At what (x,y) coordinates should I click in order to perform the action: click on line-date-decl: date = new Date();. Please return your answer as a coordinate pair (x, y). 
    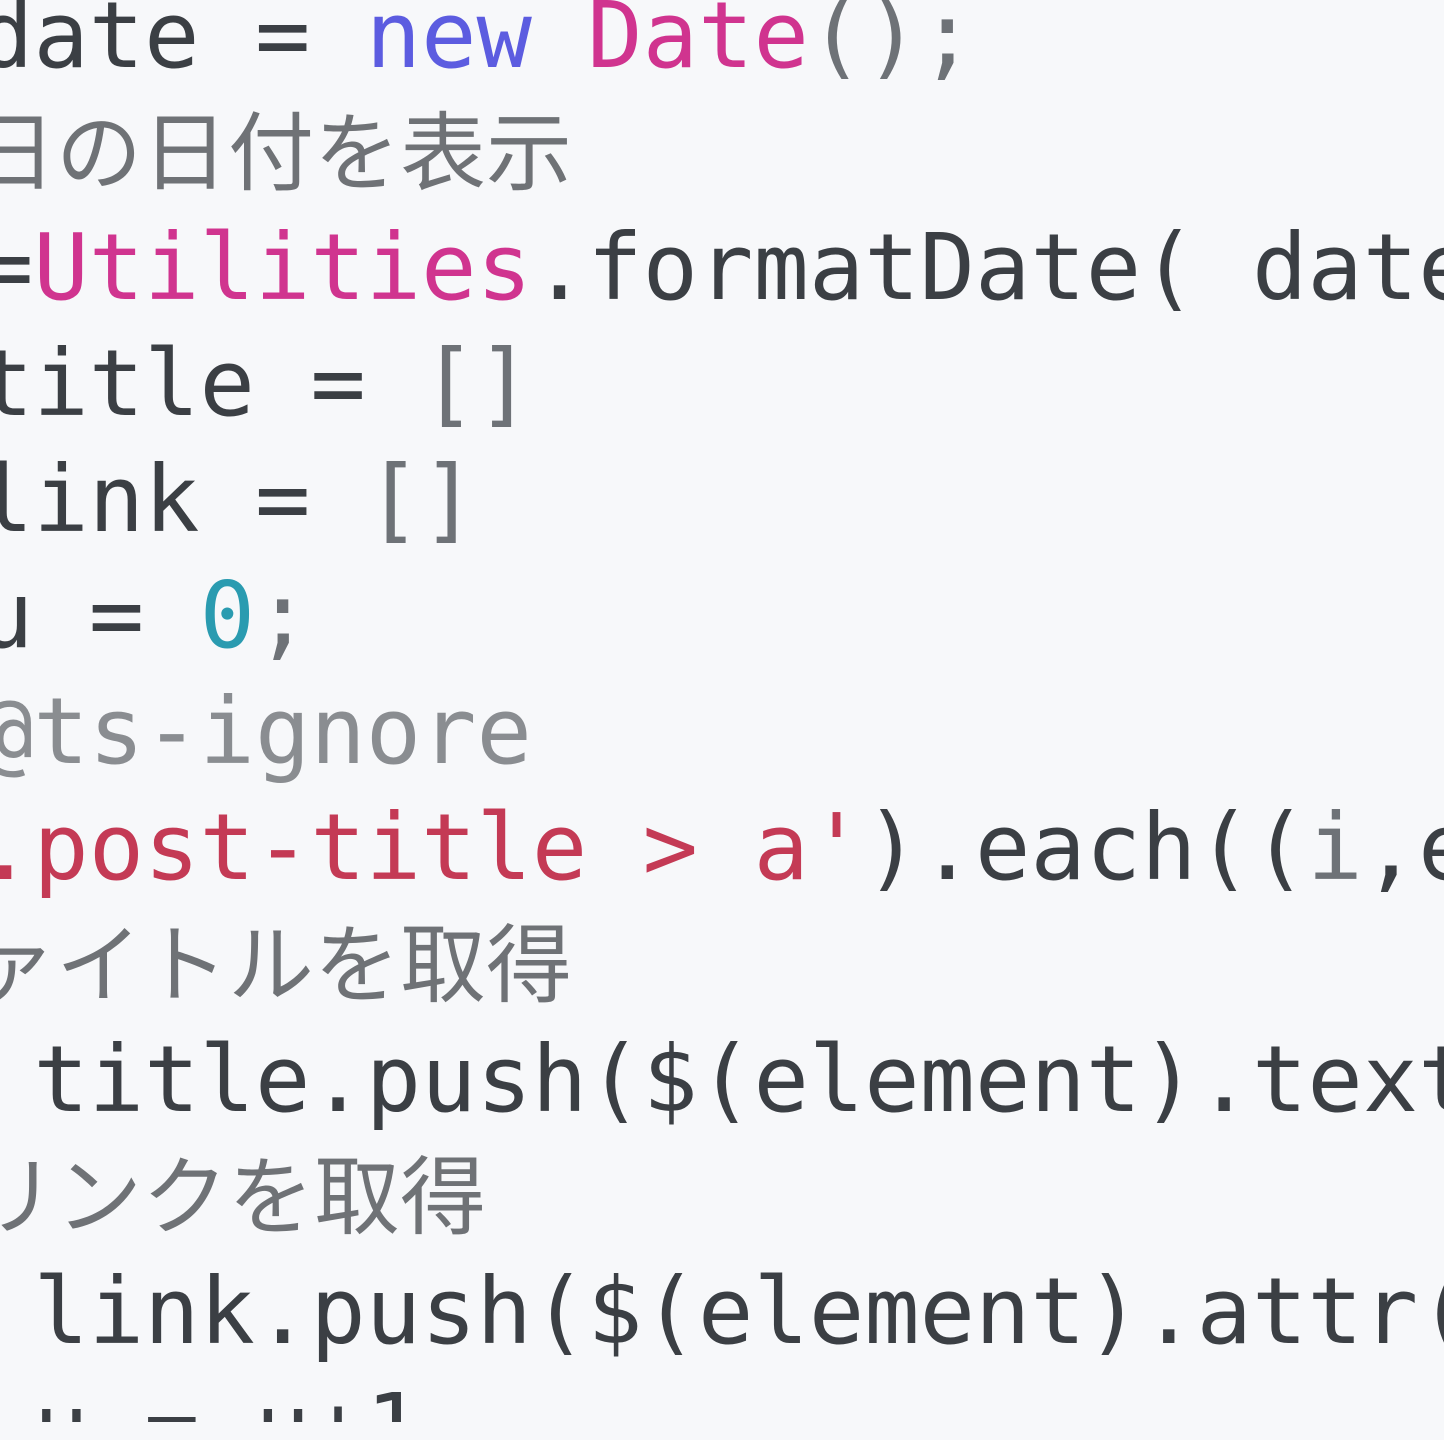
    Looking at the image, I should click on (487, 47).